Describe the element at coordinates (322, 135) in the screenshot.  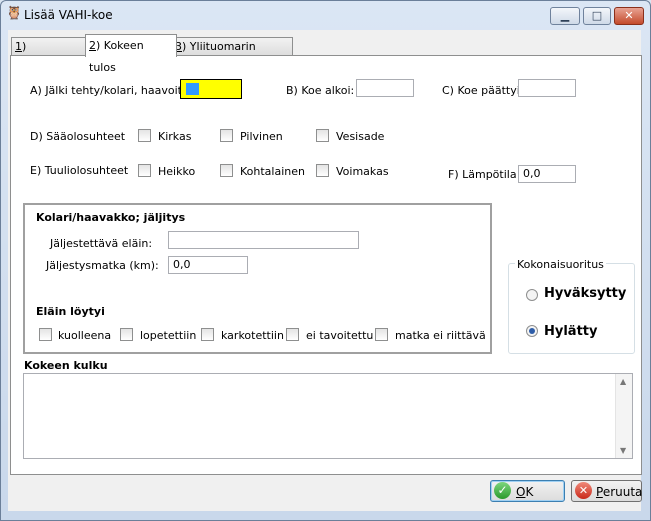
I see `weather-vesisade-checkbox` at that location.